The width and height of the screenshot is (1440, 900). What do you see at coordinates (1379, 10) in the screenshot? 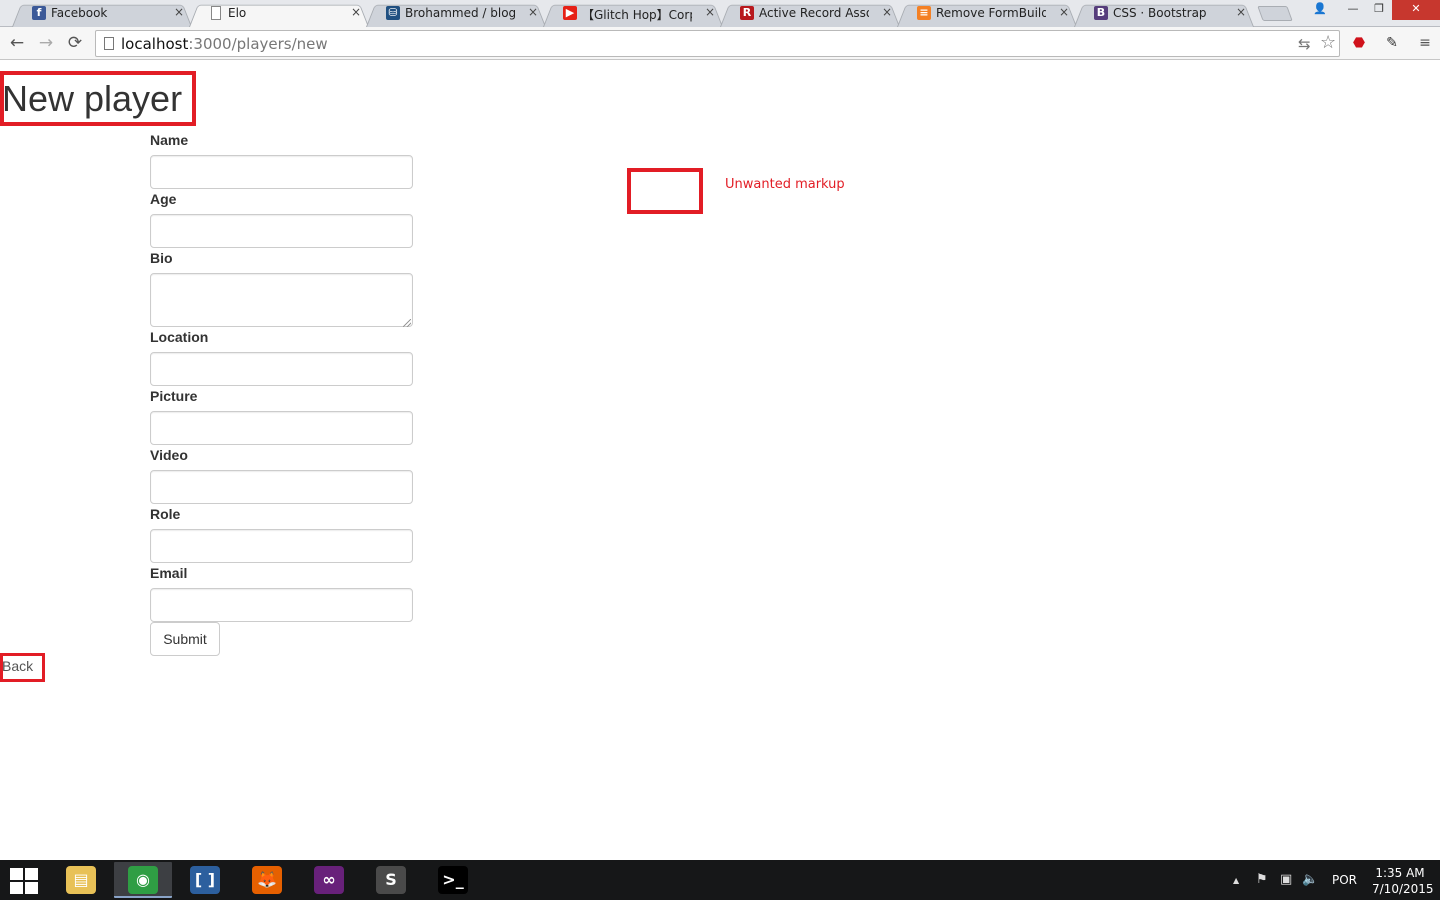
I see `maximize-button: ❐` at bounding box center [1379, 10].